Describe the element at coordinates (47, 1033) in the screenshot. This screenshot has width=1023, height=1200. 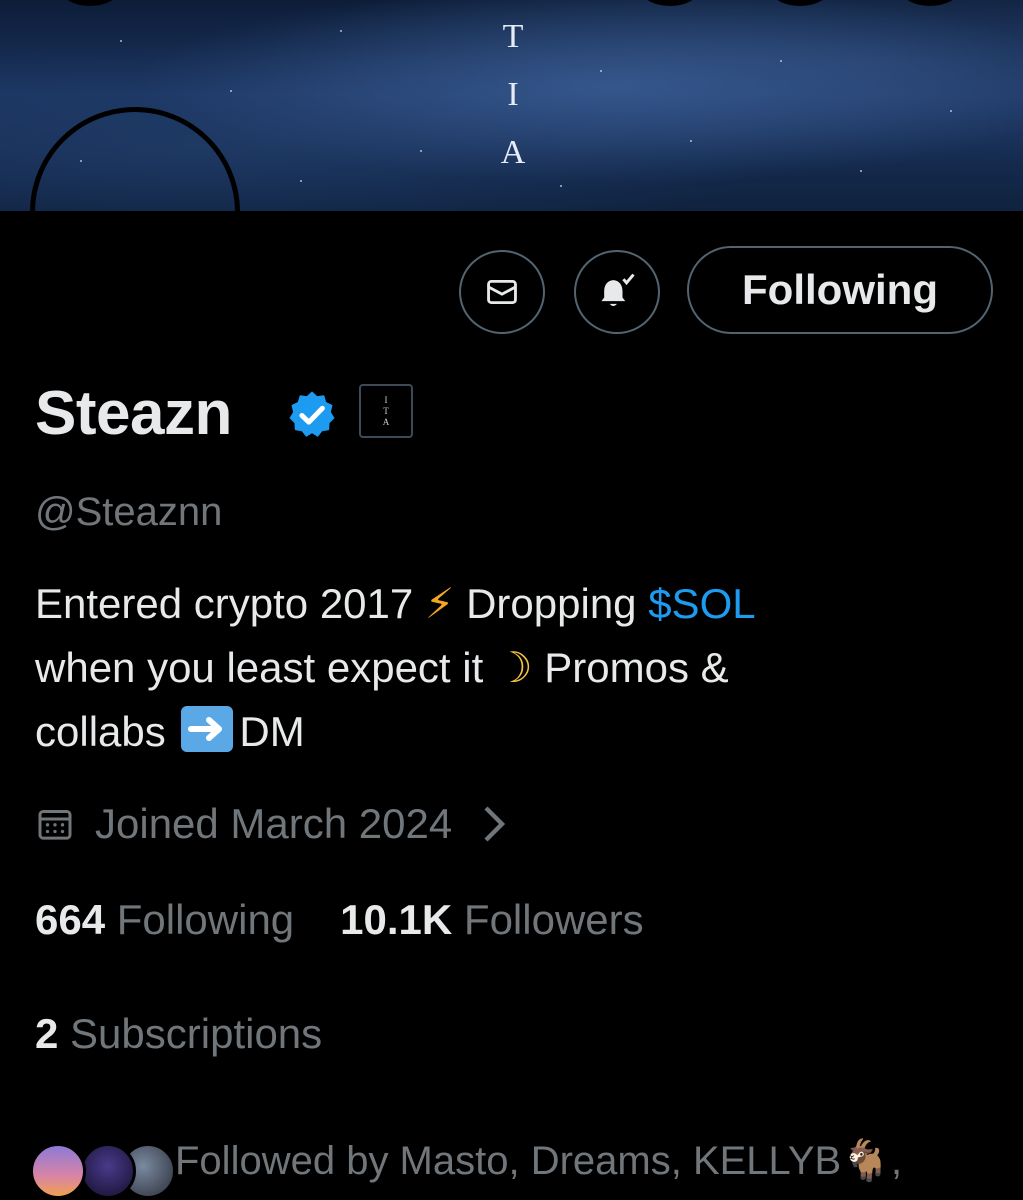
I see `subscriptions-count: 2` at that location.